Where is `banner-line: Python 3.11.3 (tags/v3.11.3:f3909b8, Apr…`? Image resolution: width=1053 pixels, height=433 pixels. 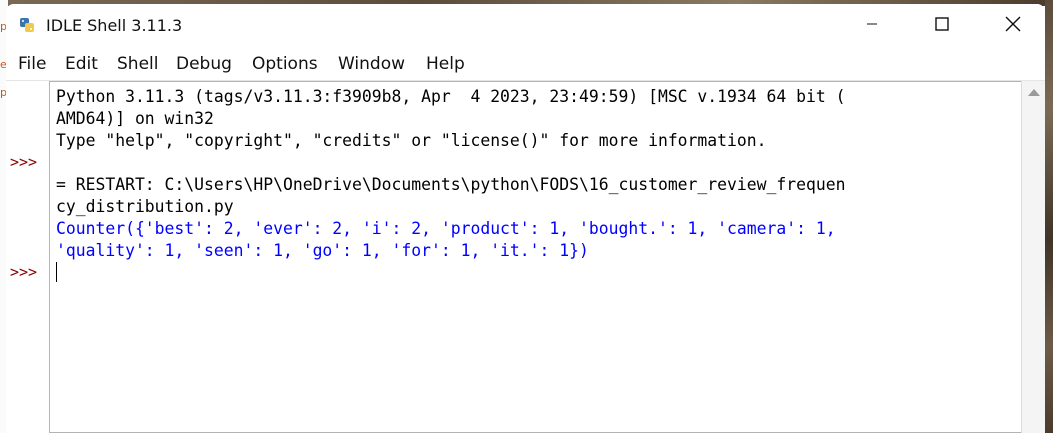
banner-line: Python 3.11.3 (tags/v3.11.3:f3909b8, Apr… is located at coordinates (451, 96).